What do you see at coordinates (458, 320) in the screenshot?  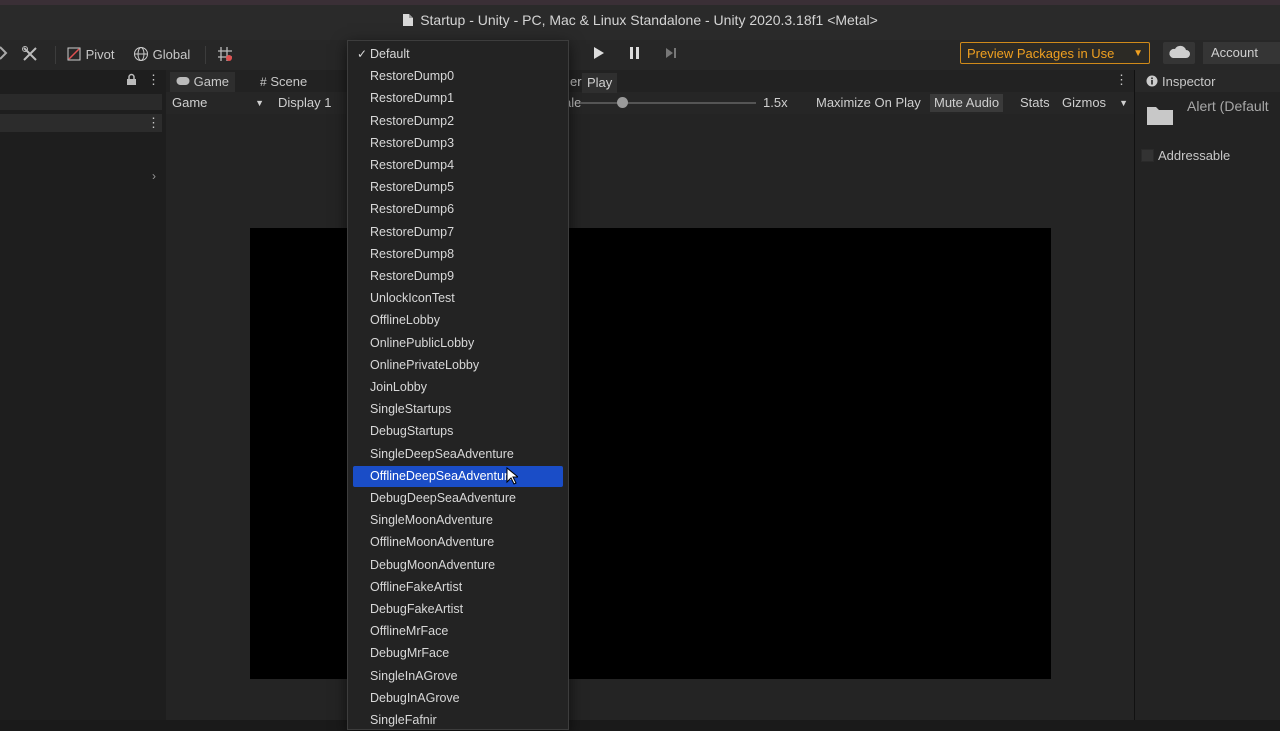 I see `dropdown-item: OfflineLobby` at bounding box center [458, 320].